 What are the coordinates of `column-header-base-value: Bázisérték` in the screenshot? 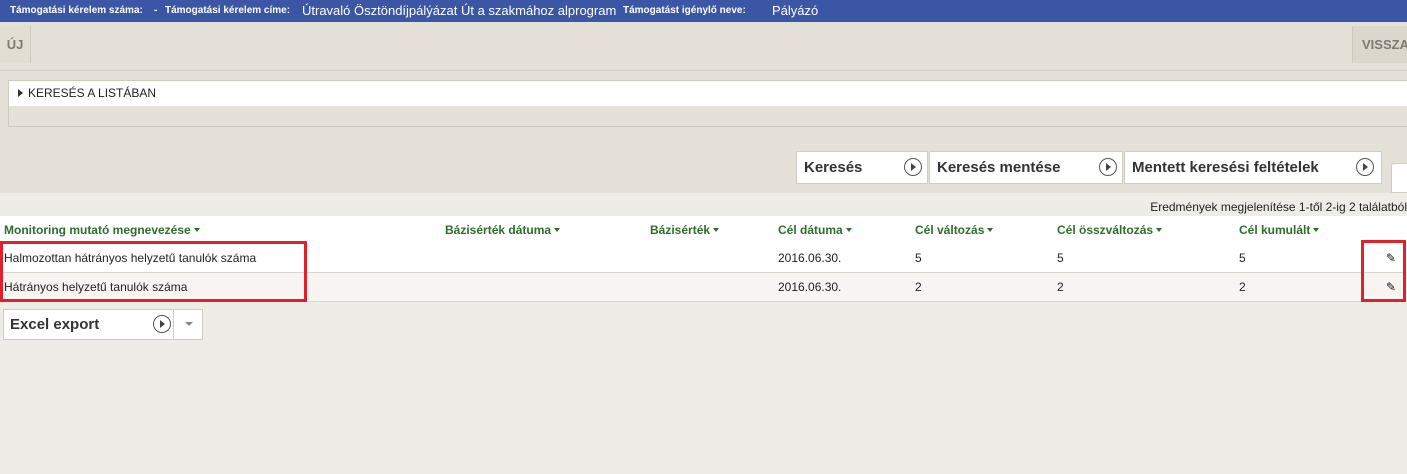 It's located at (685, 230).